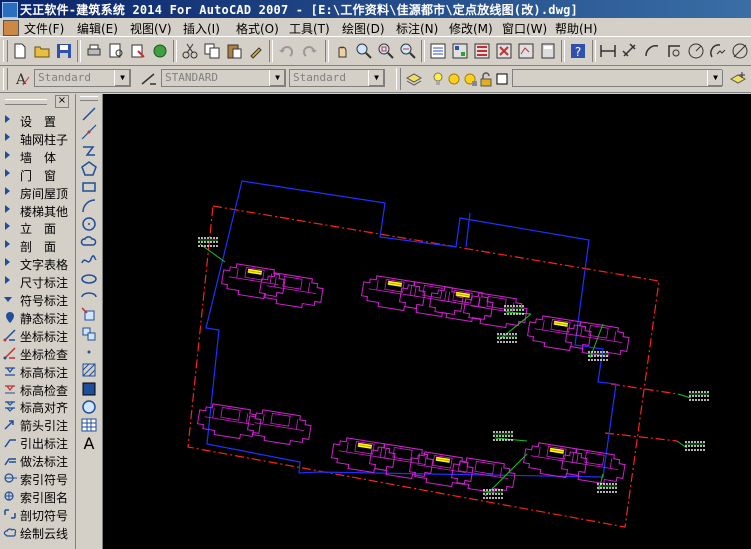 This screenshot has height=549, width=751. Describe the element at coordinates (364, 51) in the screenshot. I see `zoom-realtime-icon` at that location.